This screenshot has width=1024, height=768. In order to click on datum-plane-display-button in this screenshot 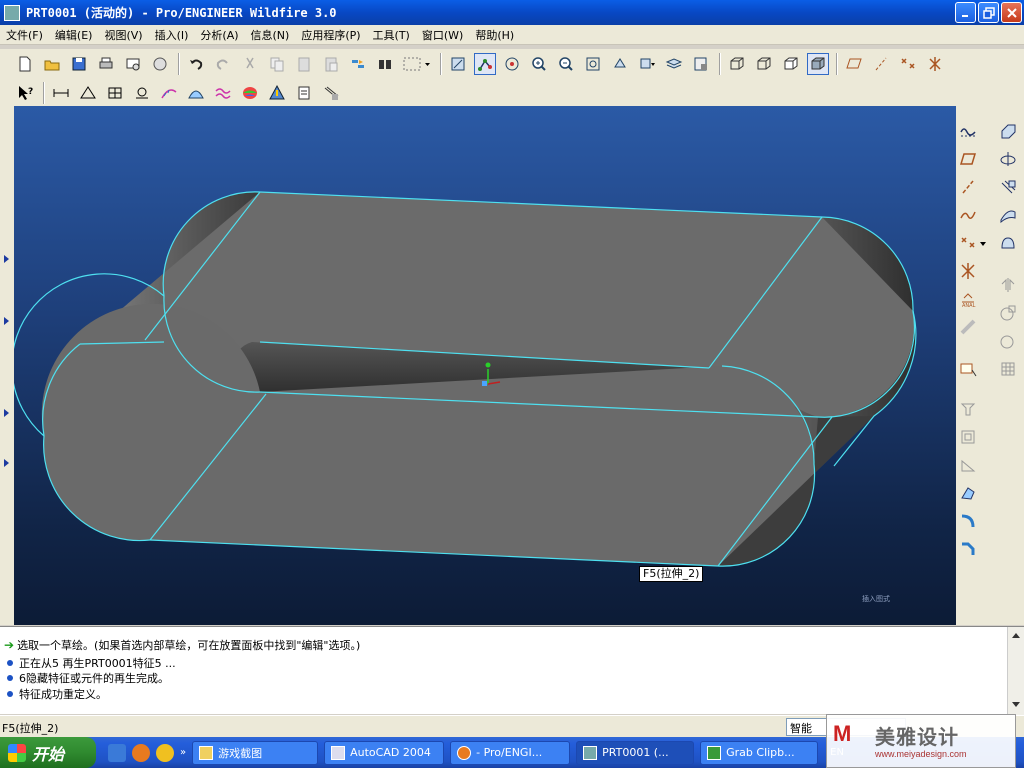, I will do `click(854, 64)`.